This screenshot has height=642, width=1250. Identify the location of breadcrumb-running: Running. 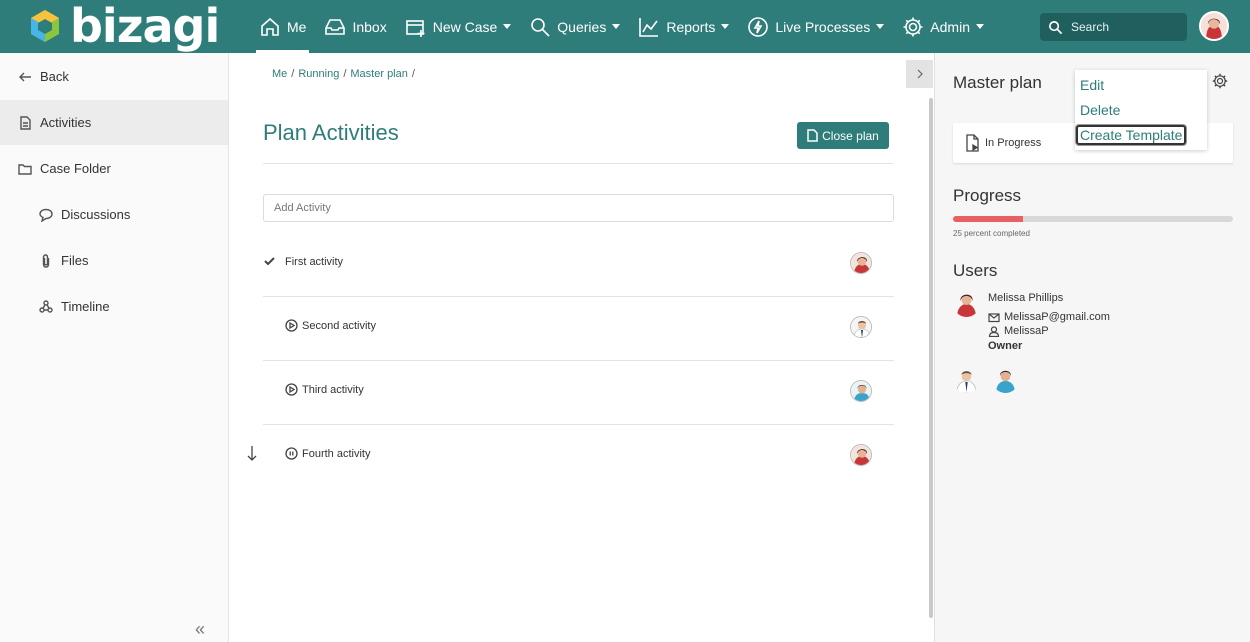
(318, 74).